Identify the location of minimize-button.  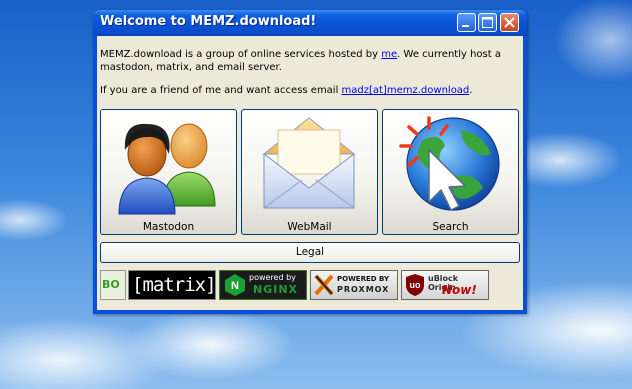
(466, 22).